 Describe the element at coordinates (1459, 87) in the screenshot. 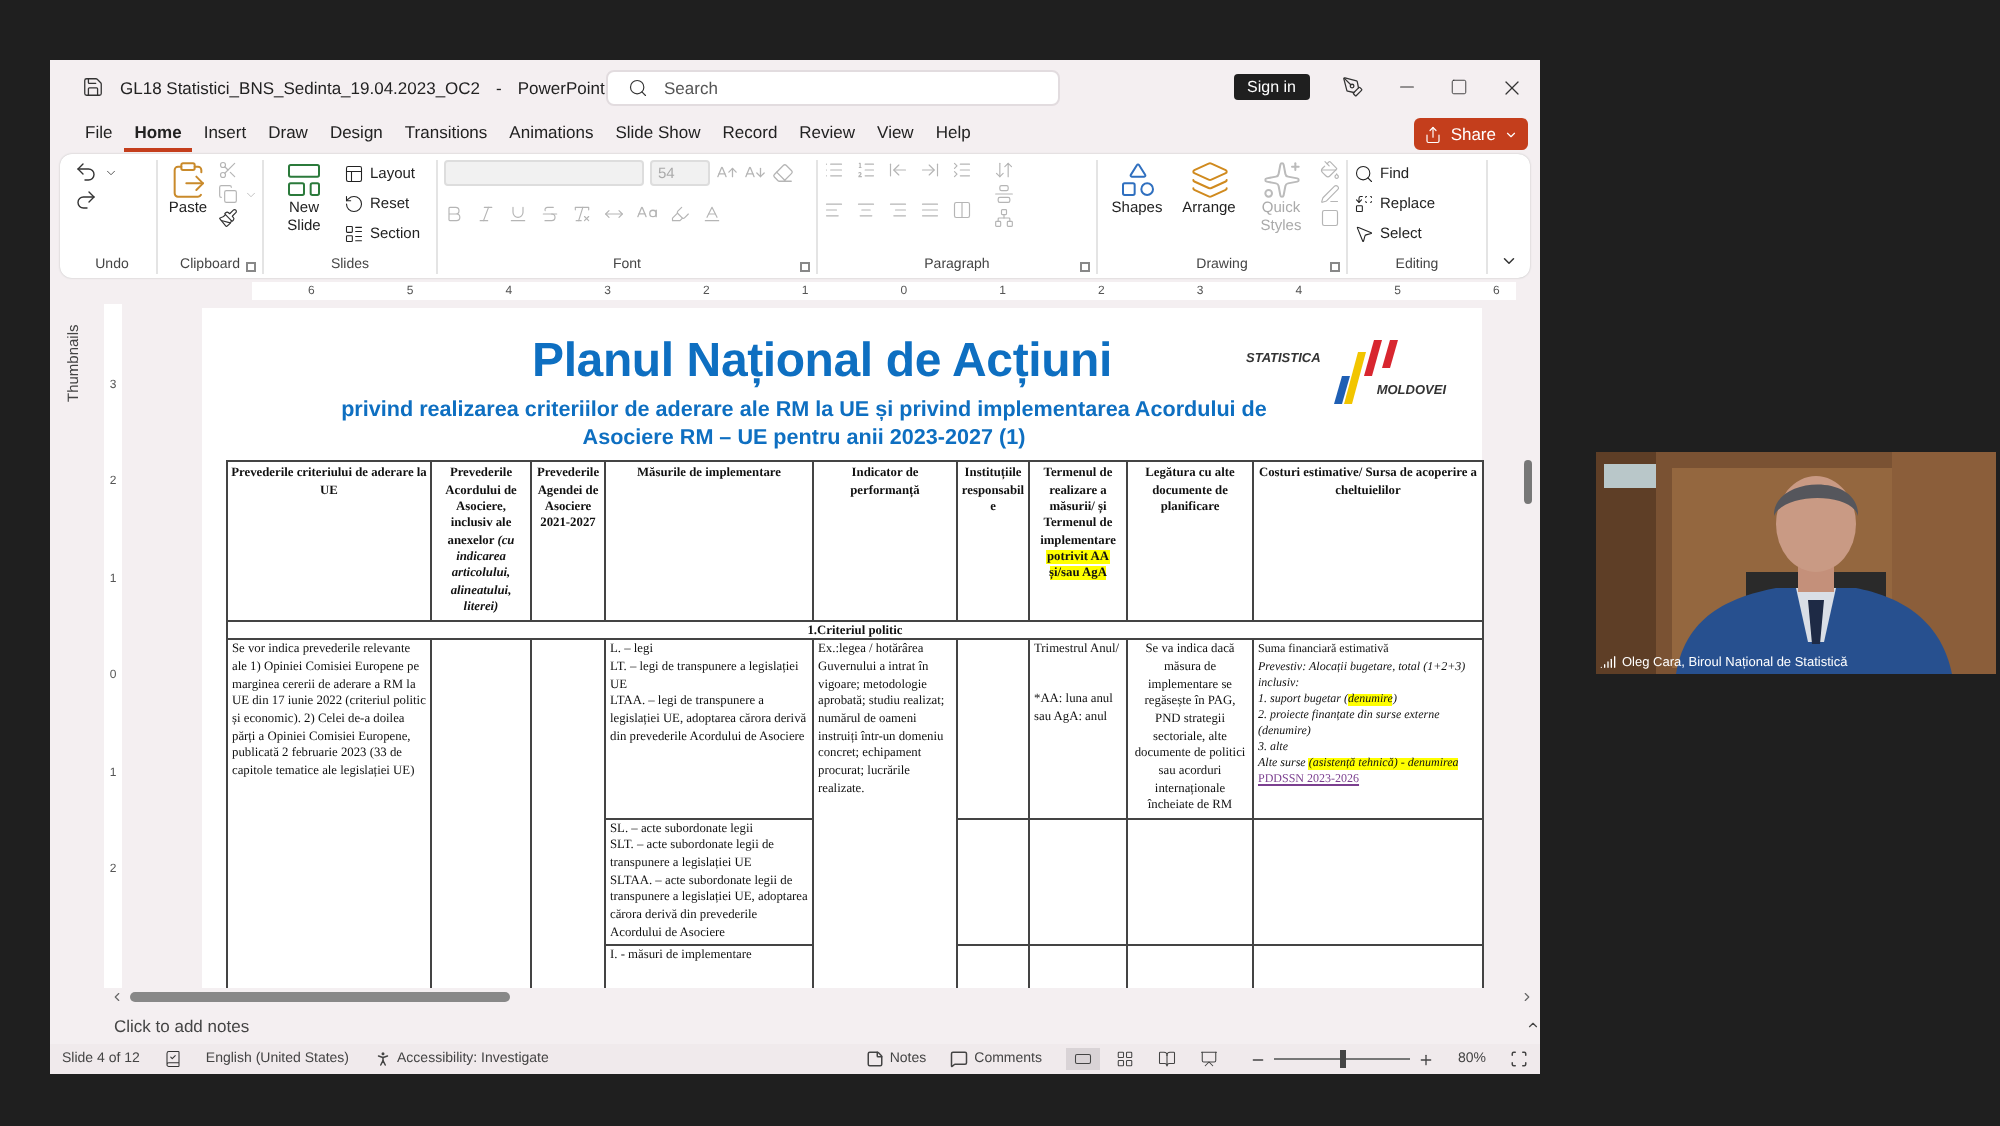

I see `maximize-icon` at that location.